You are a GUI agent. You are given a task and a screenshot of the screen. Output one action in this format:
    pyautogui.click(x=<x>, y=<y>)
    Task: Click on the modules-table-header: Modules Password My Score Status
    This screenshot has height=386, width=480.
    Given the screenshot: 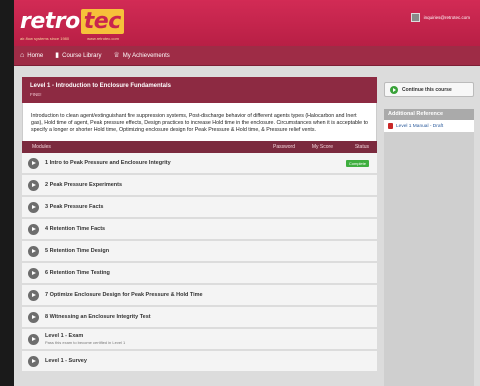 What is the action you would take?
    pyautogui.click(x=199, y=147)
    